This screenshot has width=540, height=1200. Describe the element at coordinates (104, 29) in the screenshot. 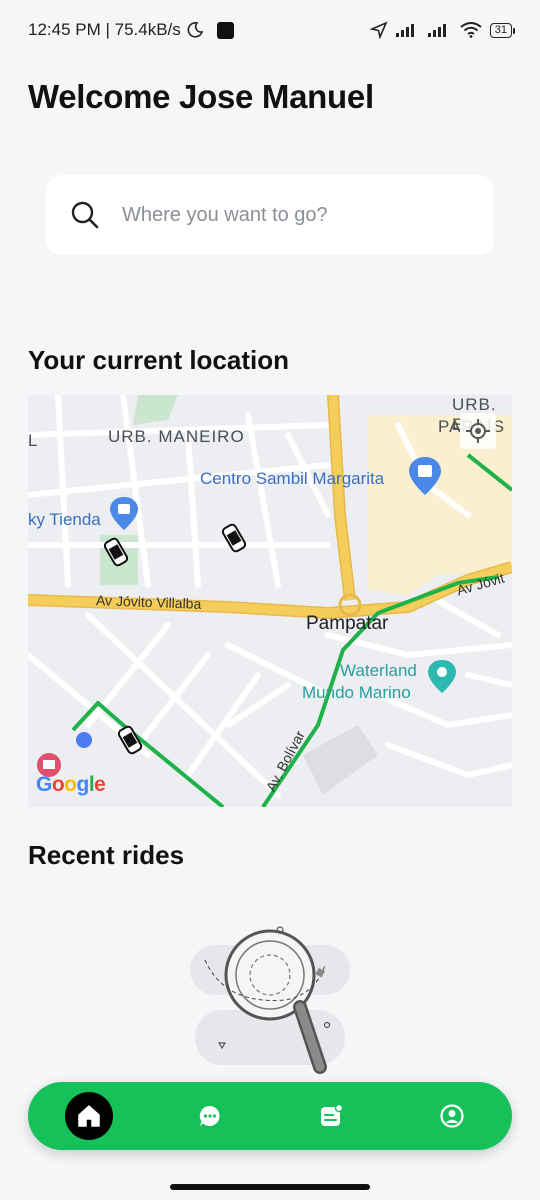

I see `status-time: 12:45 PM | 75.4kB/s` at that location.